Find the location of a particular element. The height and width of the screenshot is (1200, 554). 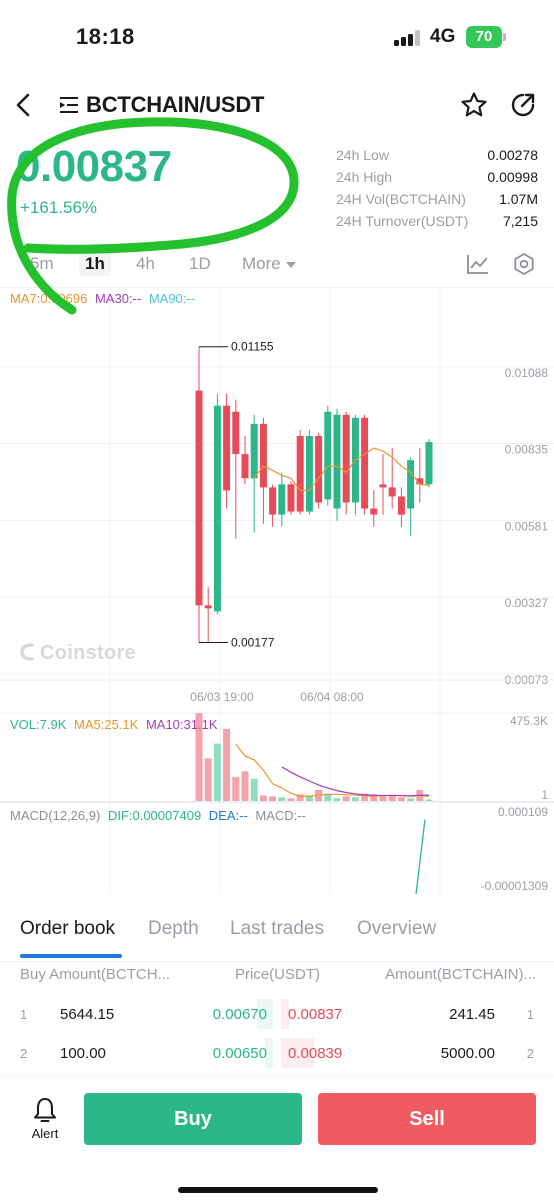

ma-legend: MA7:0.00696 MA30:-- MA90:-- is located at coordinates (102, 298).